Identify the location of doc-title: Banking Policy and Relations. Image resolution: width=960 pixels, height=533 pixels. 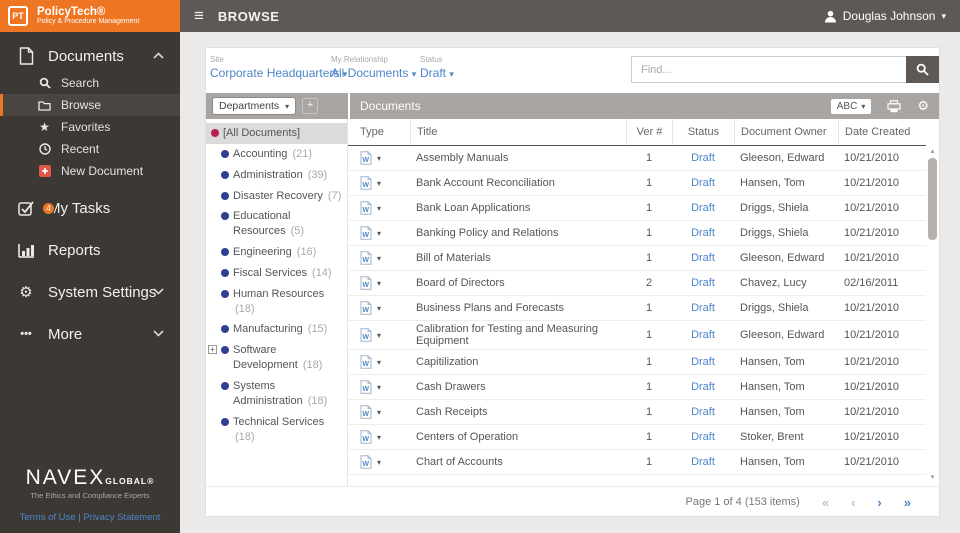
(518, 233).